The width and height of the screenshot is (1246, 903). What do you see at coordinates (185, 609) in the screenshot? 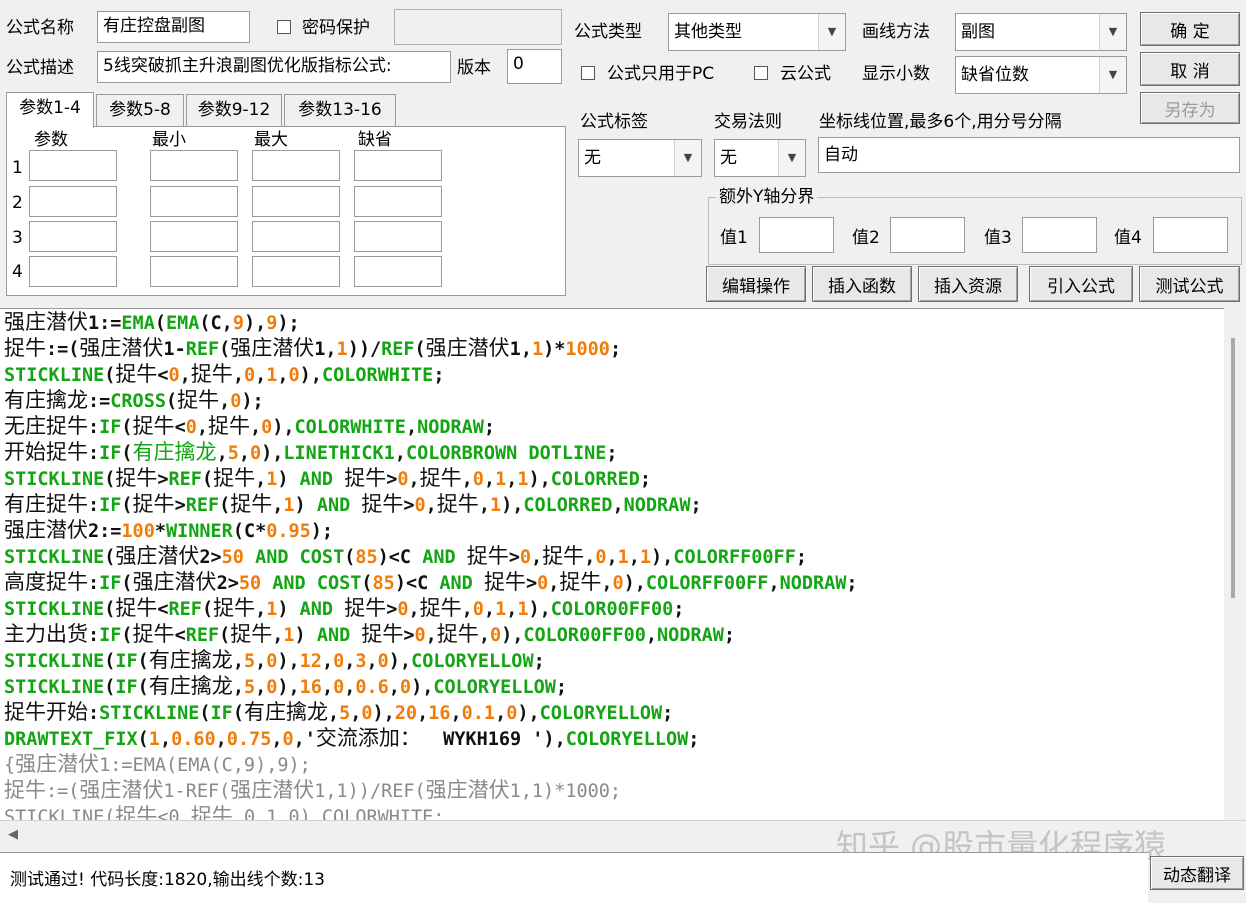
I see `code-token: REF` at bounding box center [185, 609].